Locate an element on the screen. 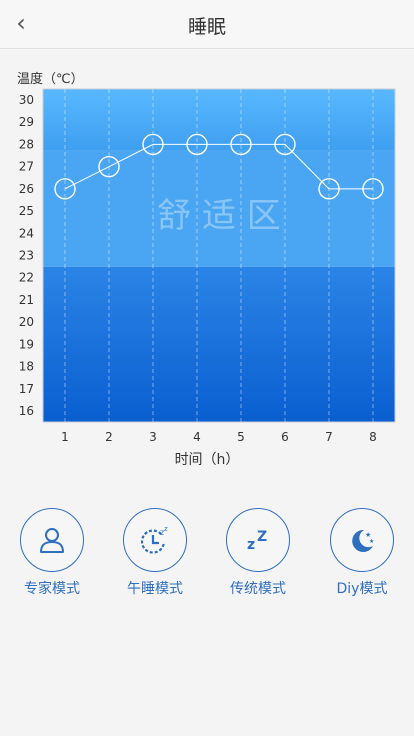 This screenshot has width=414, height=736. y-tick-label: 19 is located at coordinates (26, 344).